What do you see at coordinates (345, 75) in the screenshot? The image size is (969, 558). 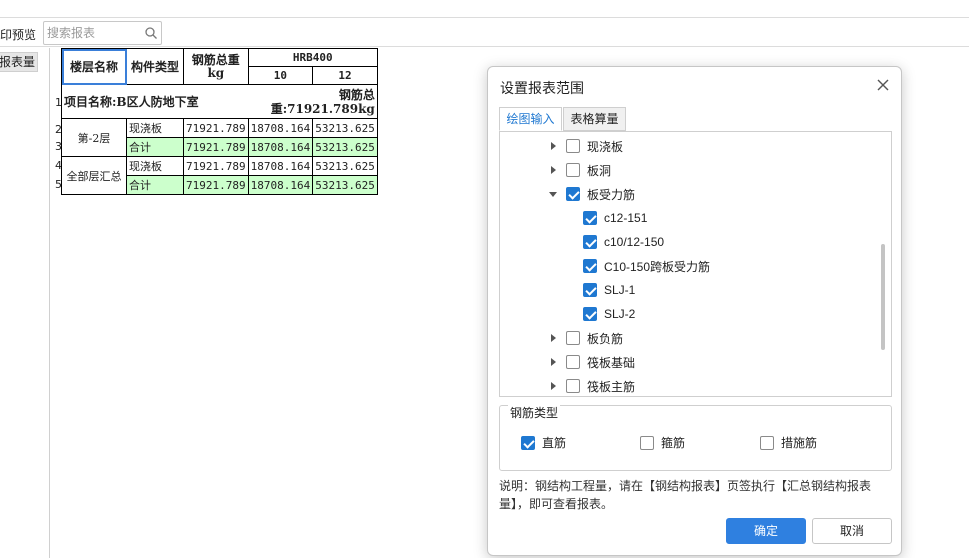 I see `header-dia-12: 12` at bounding box center [345, 75].